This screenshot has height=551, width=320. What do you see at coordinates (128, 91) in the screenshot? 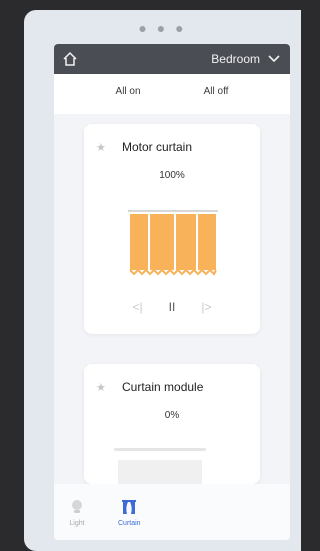
I see `all-on-button: All on` at bounding box center [128, 91].